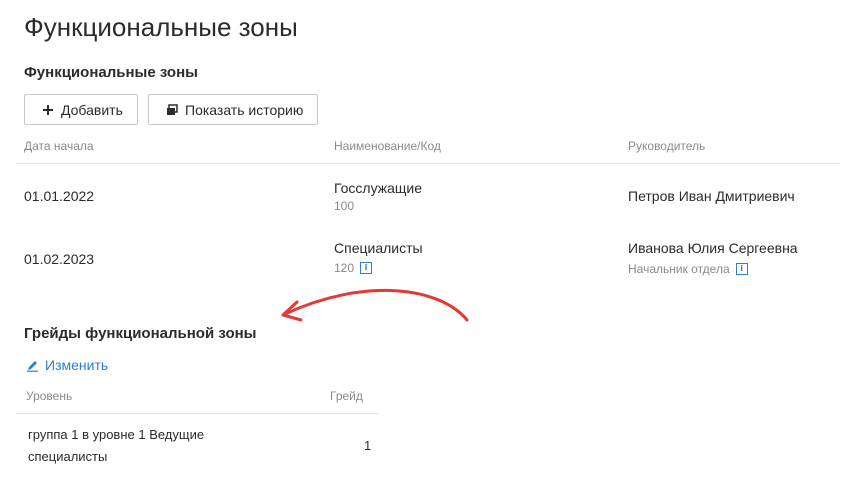 This screenshot has height=480, width=862. What do you see at coordinates (59, 259) in the screenshot?
I see `row-date: 01.02.2023` at bounding box center [59, 259].